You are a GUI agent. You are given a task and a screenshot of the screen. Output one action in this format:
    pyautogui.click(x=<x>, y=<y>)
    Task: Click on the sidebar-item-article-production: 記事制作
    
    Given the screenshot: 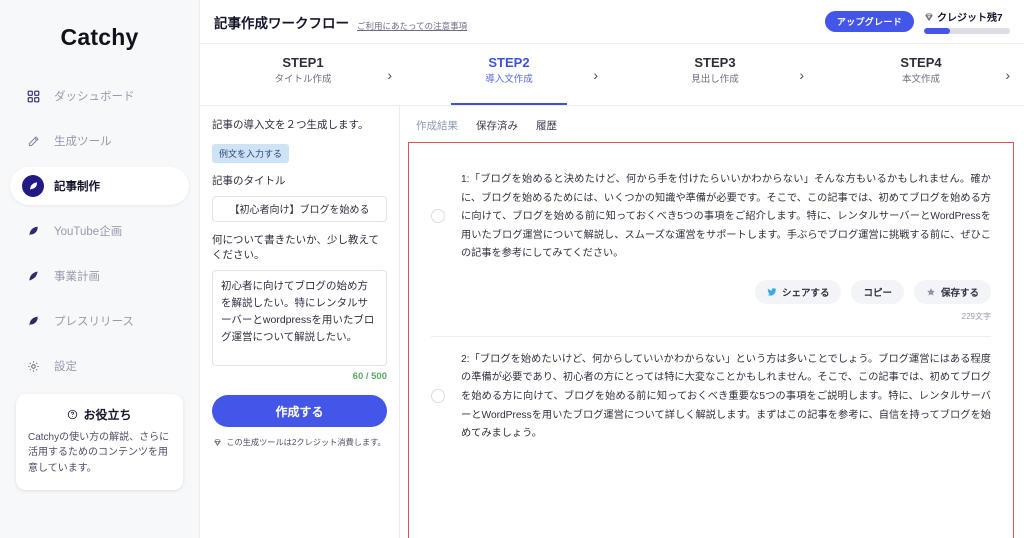 What is the action you would take?
    pyautogui.click(x=99, y=186)
    